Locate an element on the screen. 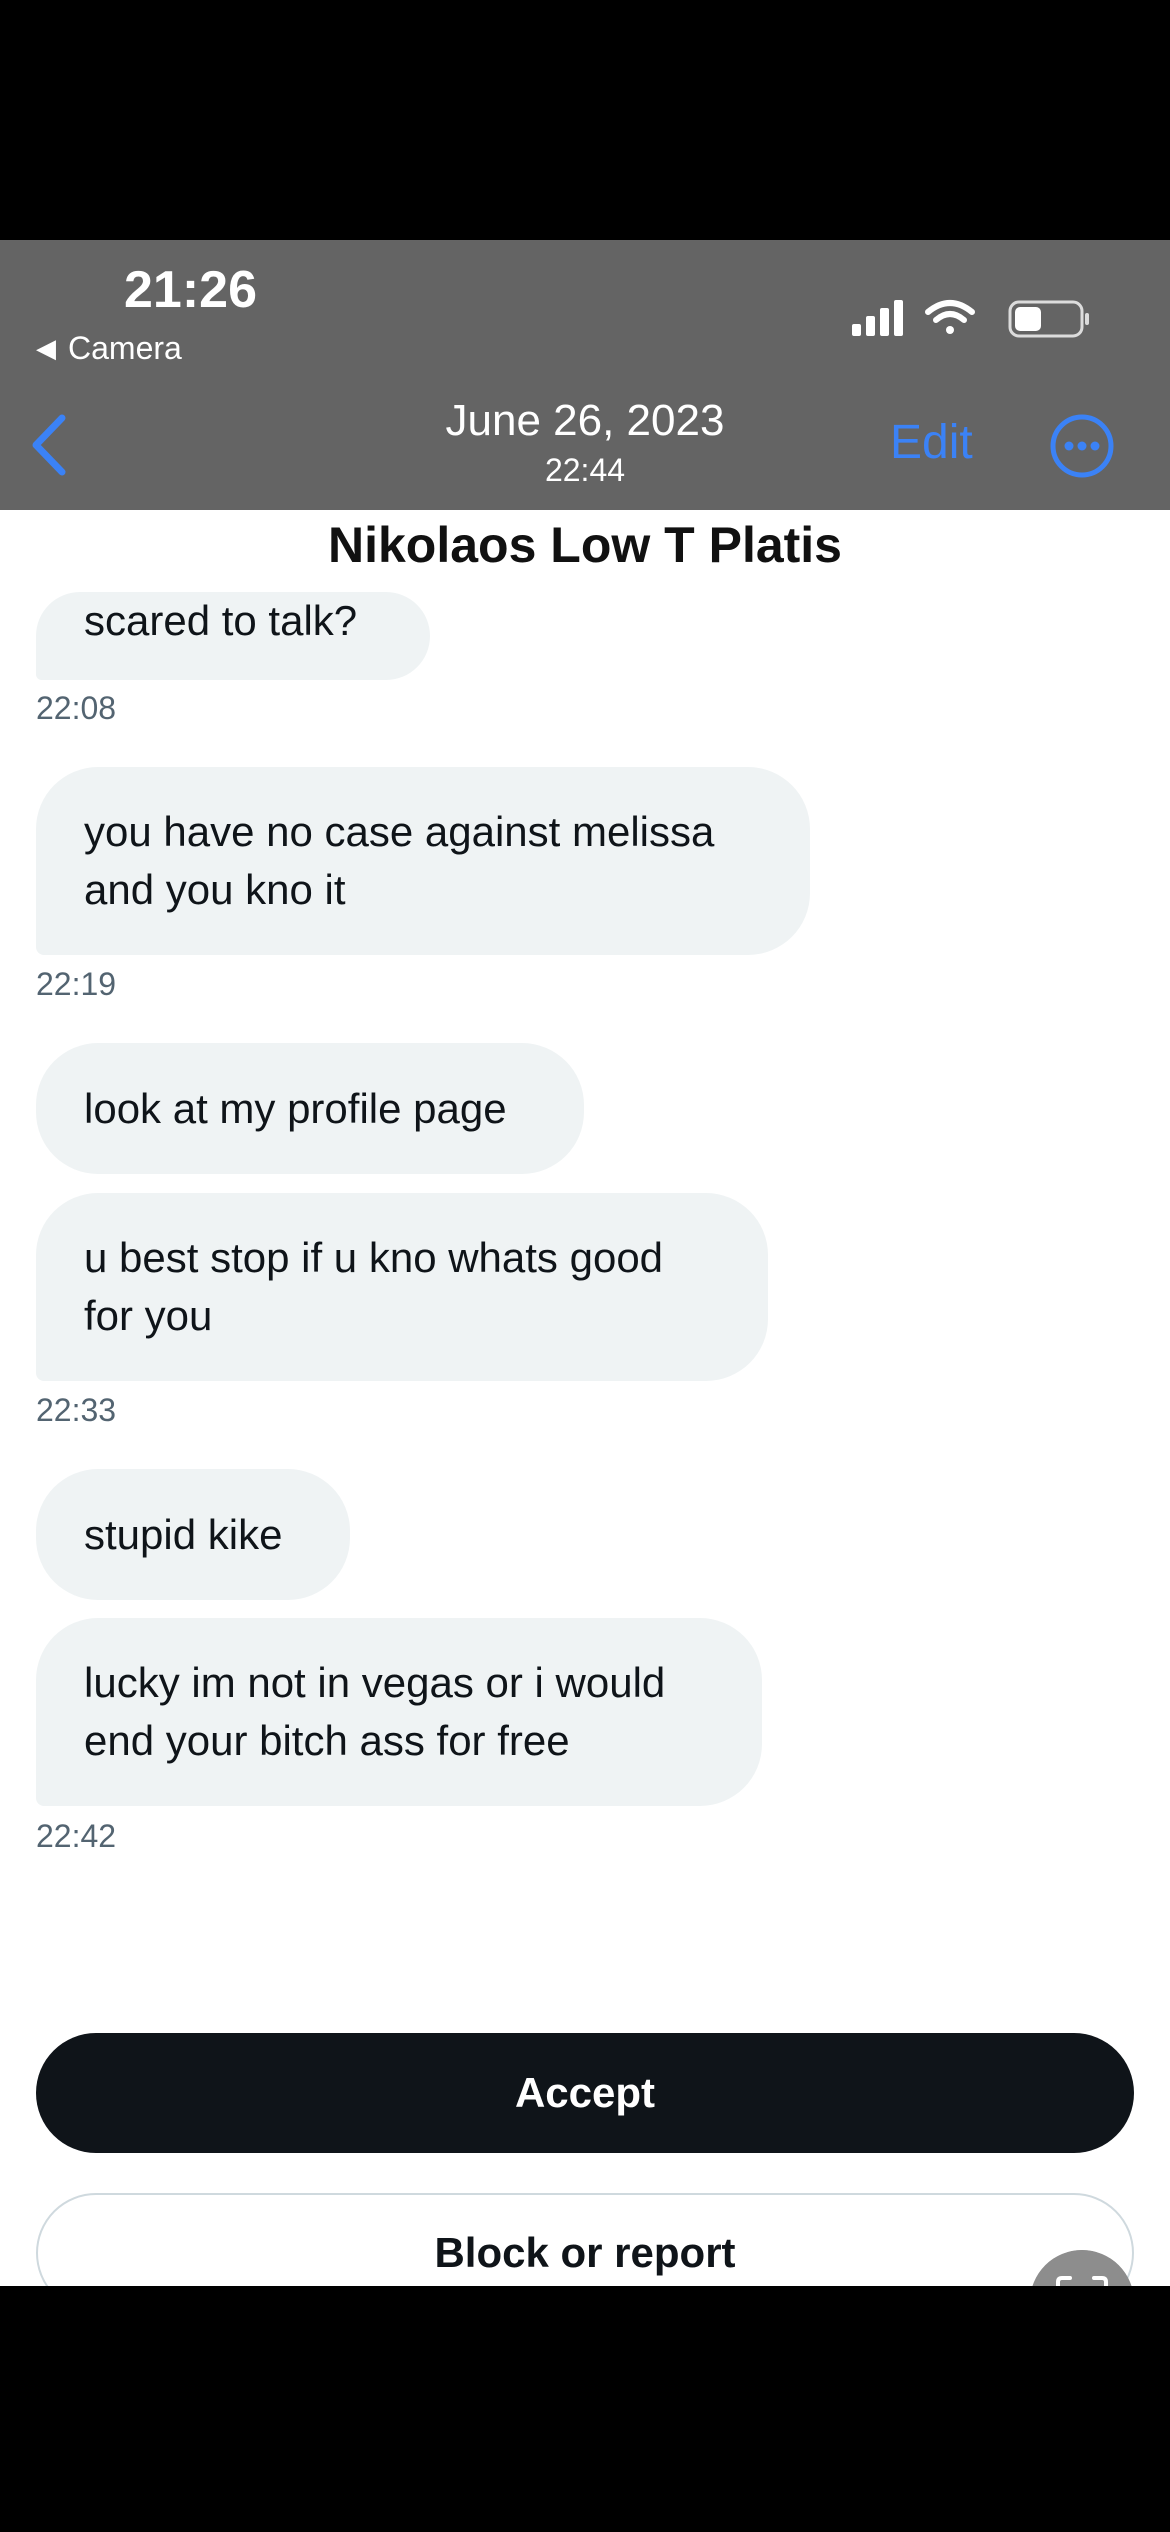 The image size is (1170, 2532). message-timestamp: 22:08 is located at coordinates (76, 708).